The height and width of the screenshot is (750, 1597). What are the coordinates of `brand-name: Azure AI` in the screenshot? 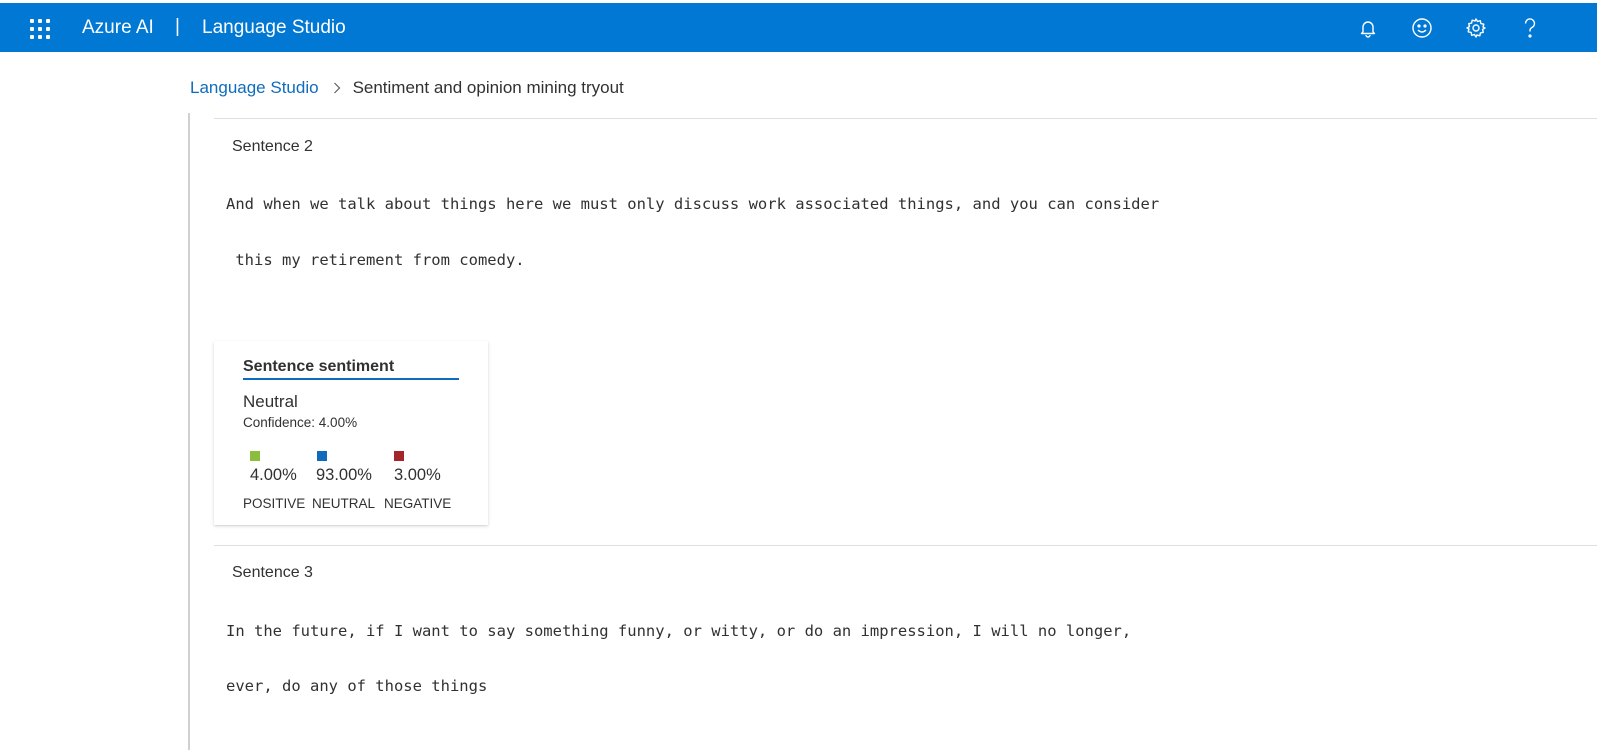 It's located at (118, 27).